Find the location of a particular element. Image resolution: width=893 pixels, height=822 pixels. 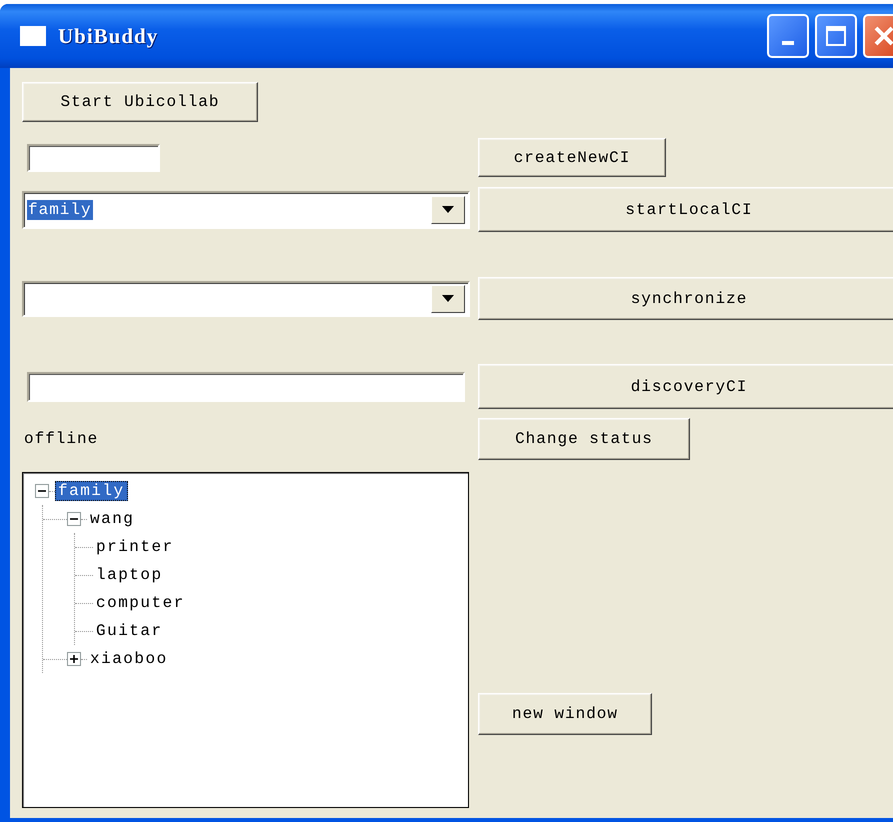

new-window-button: new window is located at coordinates (565, 714).